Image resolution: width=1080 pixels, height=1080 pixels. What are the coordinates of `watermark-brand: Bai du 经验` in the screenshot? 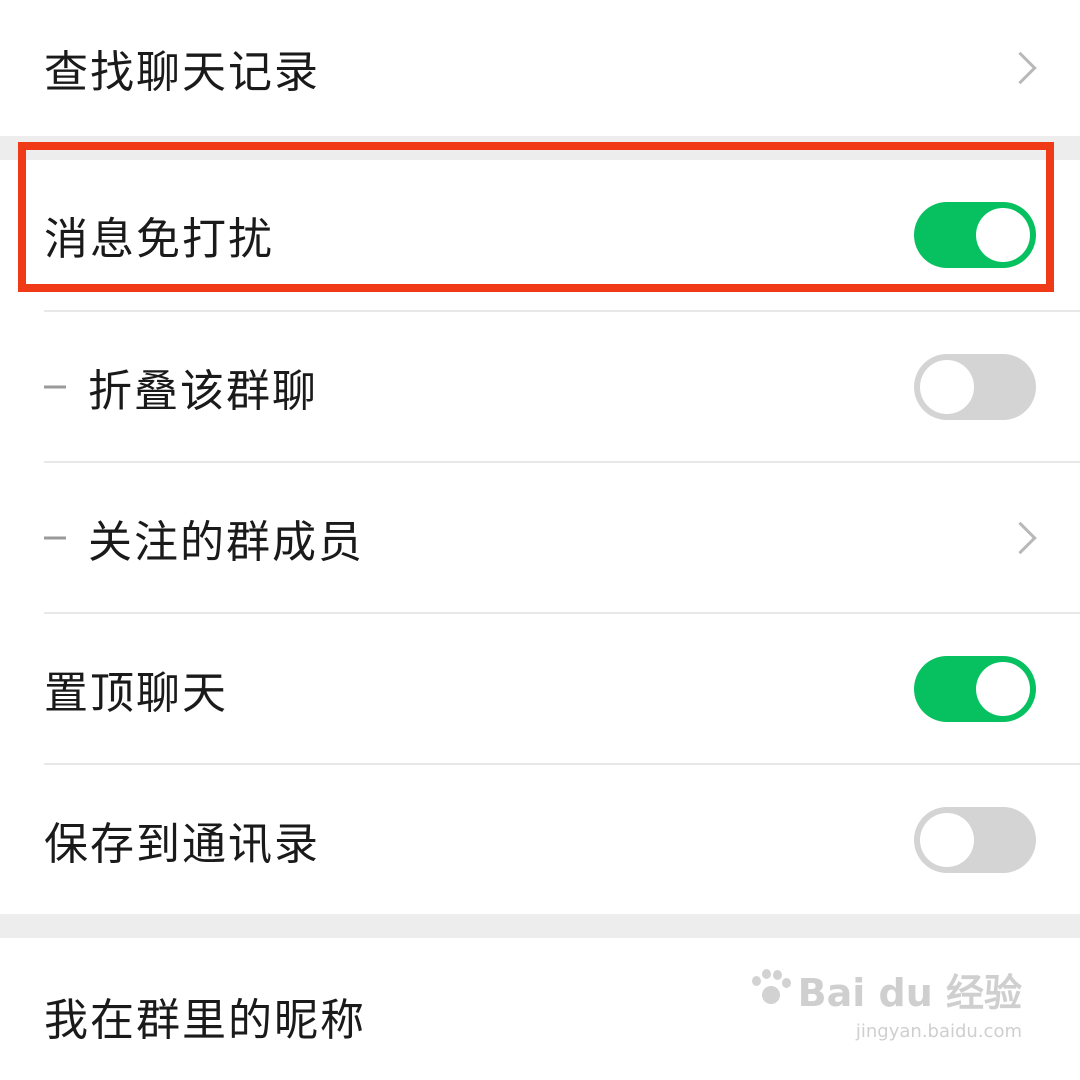 It's located at (885, 989).